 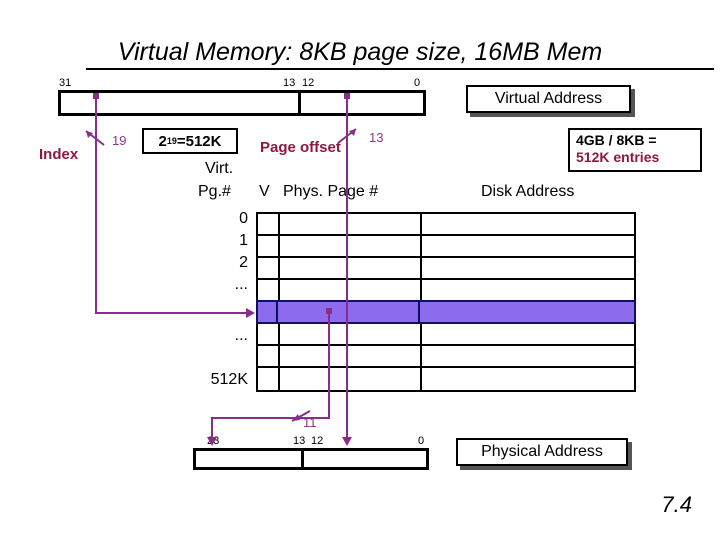 I want to click on title-underline, so click(x=400, y=69).